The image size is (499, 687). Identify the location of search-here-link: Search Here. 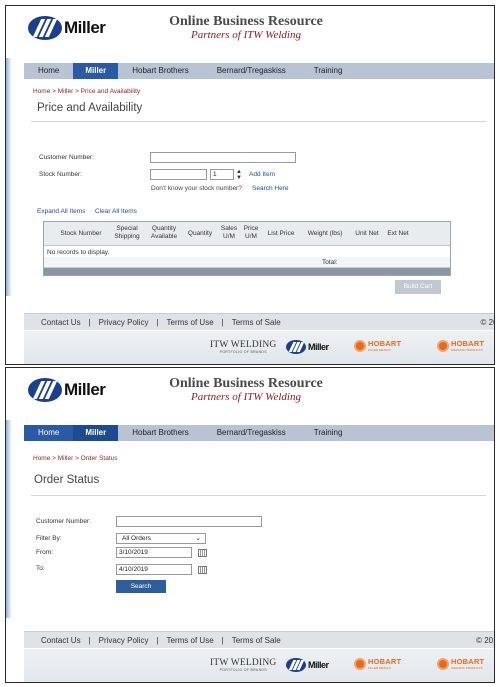
(270, 188).